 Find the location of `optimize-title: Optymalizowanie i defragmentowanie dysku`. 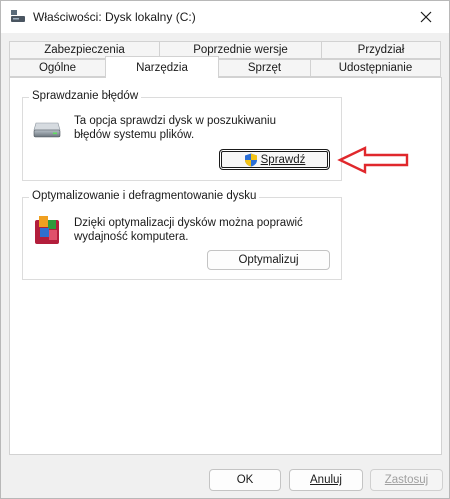

optimize-title: Optymalizowanie i defragmentowanie dysku is located at coordinates (144, 196).